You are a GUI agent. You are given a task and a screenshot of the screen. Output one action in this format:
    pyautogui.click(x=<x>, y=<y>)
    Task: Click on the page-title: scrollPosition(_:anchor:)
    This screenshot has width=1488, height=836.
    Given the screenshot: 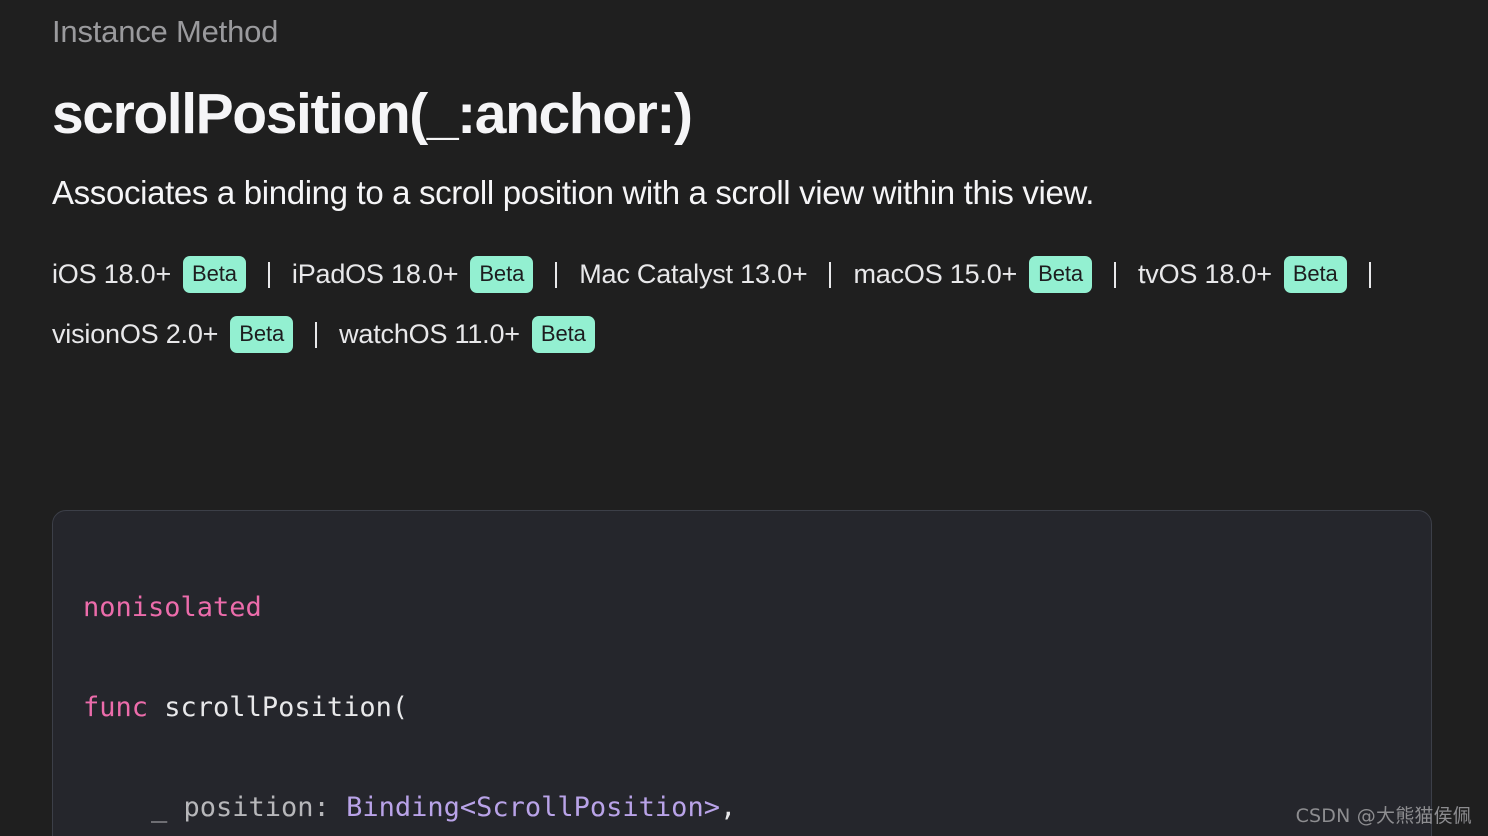 What is the action you would take?
    pyautogui.click(x=372, y=114)
    